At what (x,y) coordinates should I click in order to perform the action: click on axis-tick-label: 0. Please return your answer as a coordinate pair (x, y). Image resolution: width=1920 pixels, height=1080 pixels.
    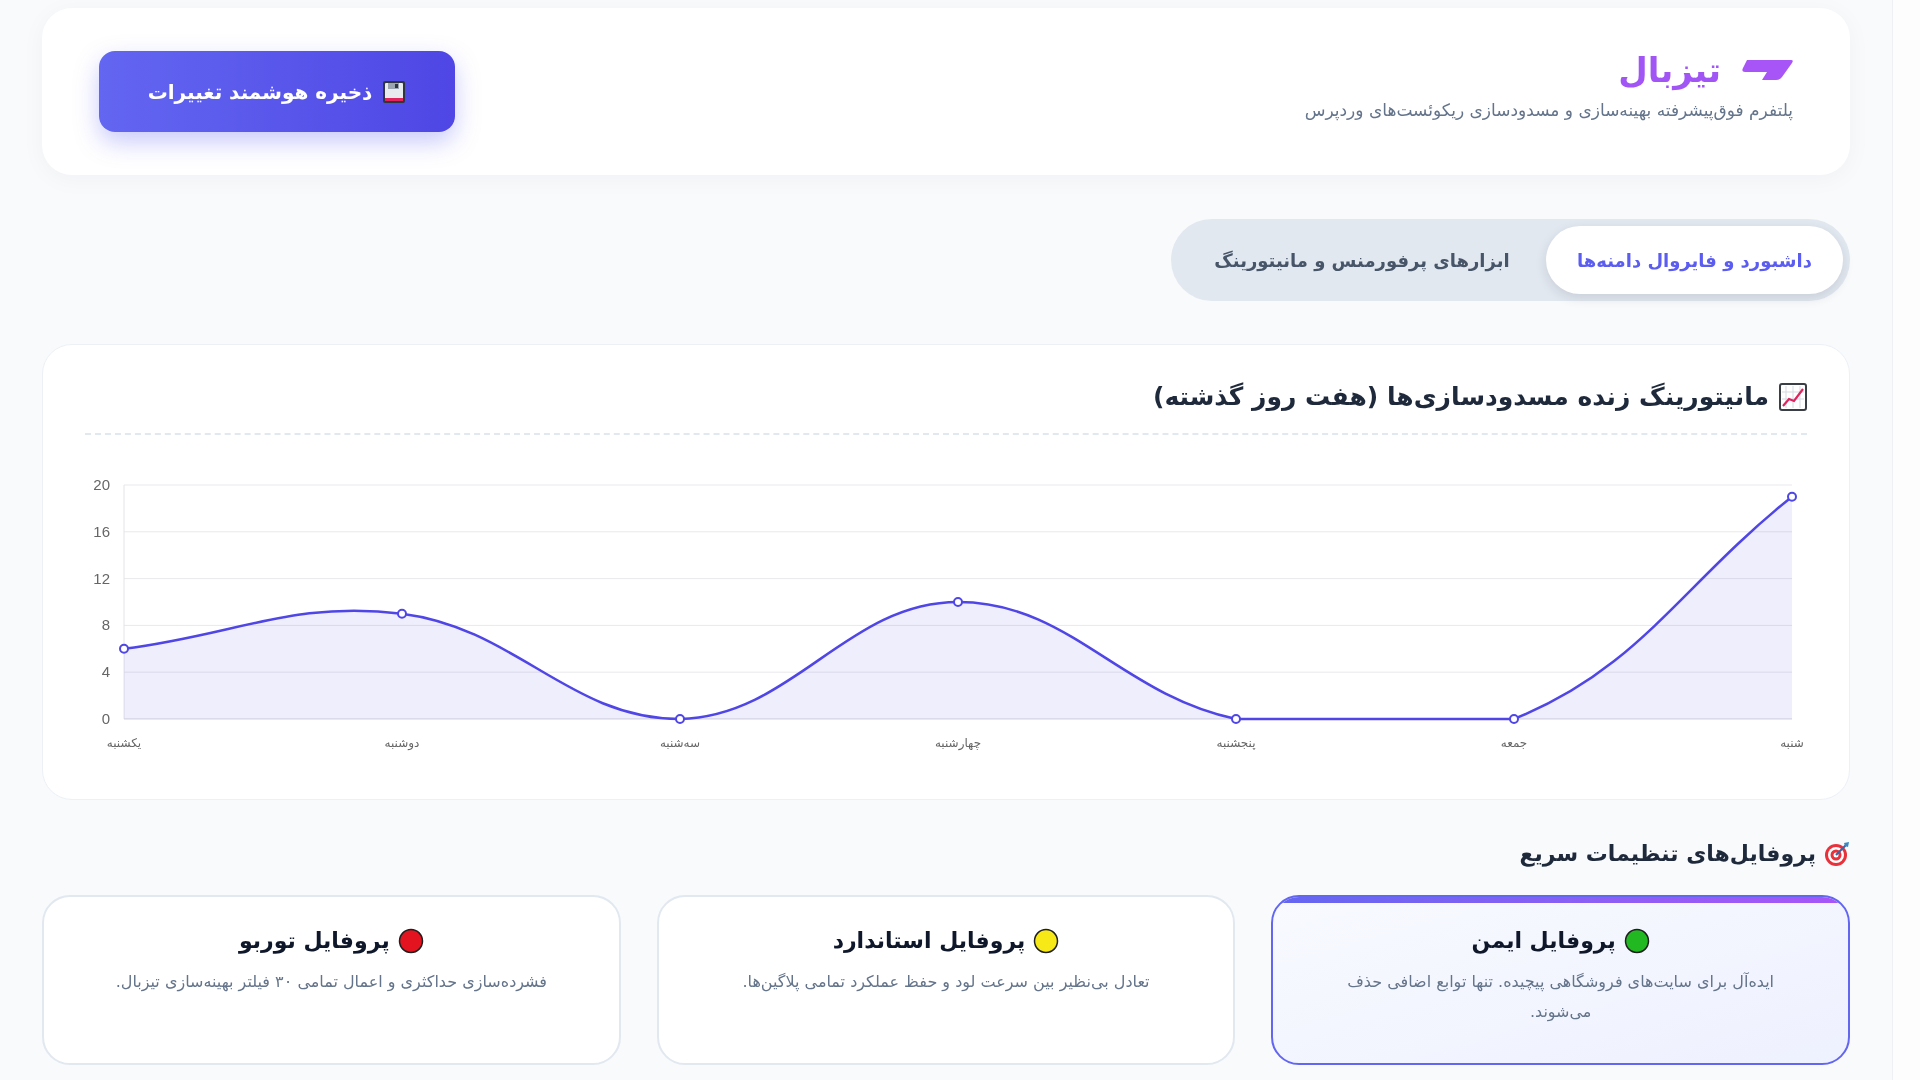
    Looking at the image, I should click on (105, 718).